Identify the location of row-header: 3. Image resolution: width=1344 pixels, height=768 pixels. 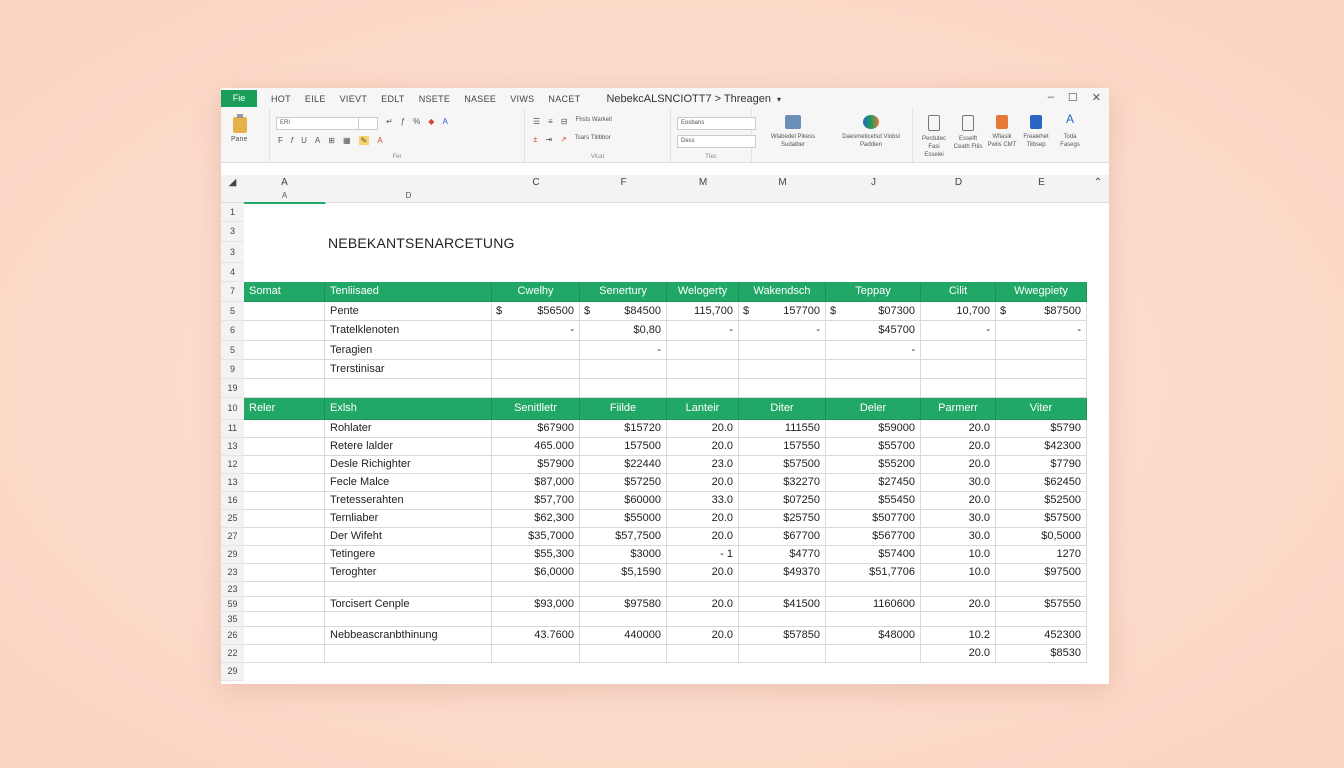
(232, 252).